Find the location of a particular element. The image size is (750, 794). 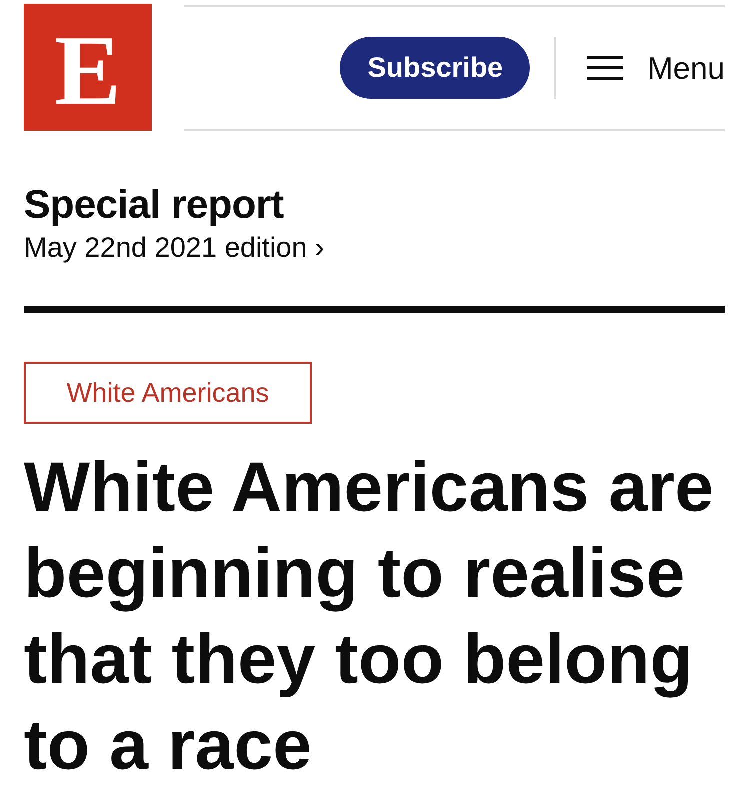

menu-button: Menu is located at coordinates (656, 68).